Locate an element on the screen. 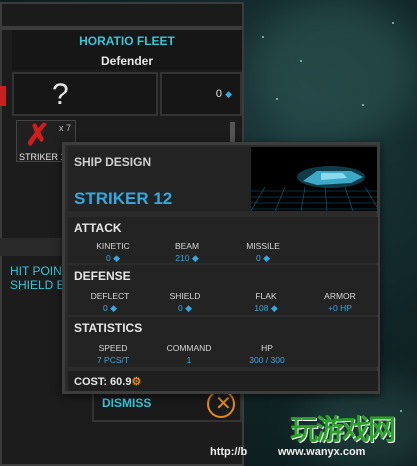  fleet-name: HORATIO FLEET is located at coordinates (127, 41).